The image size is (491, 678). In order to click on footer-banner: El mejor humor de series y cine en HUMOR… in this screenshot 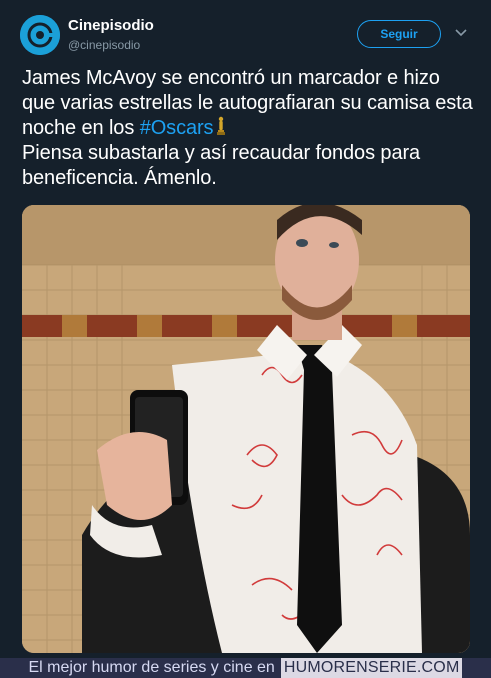, I will do `click(245, 668)`.